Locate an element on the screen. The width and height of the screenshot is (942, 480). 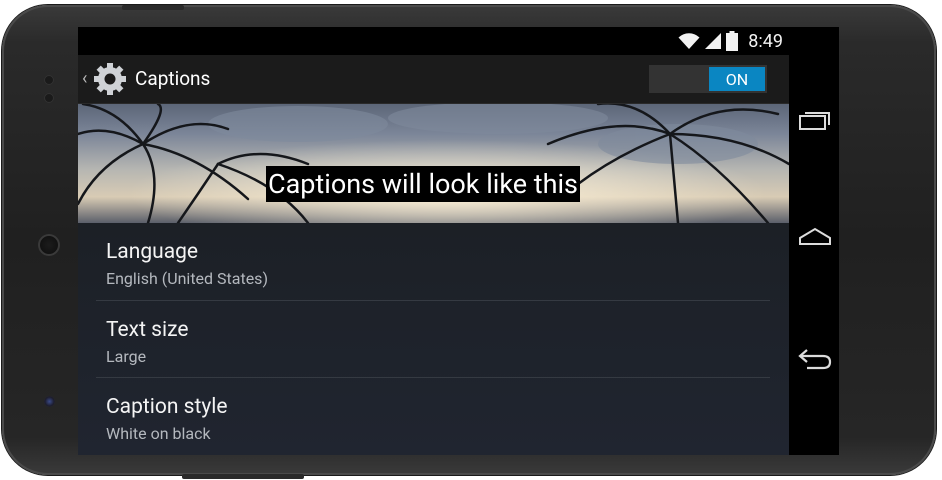
front-camera is located at coordinates (49, 401).